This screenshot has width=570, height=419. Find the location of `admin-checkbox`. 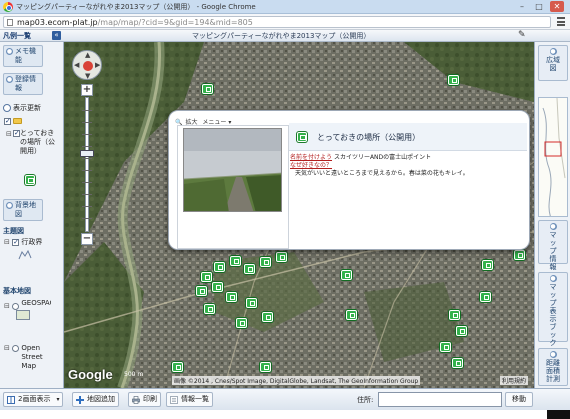

admin-checkbox is located at coordinates (16, 242).